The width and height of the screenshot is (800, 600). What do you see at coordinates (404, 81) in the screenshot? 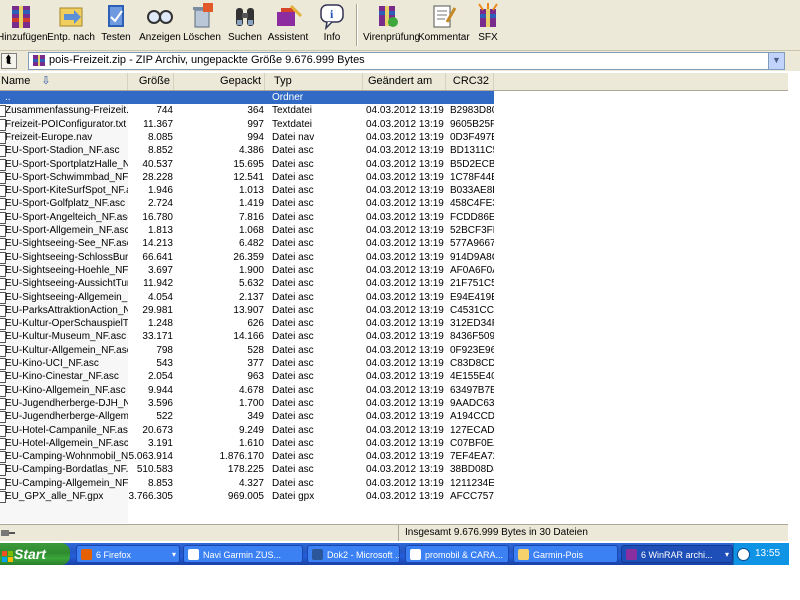
I see `column-header-modified: Geändert am` at bounding box center [404, 81].